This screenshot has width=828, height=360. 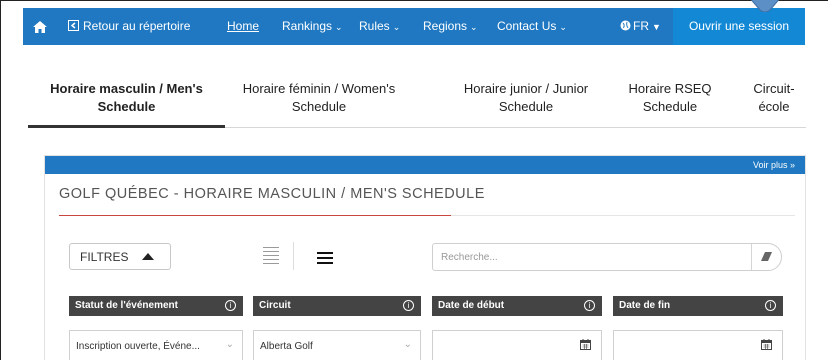 I want to click on nav-rankings-label: Rankings, so click(x=307, y=26).